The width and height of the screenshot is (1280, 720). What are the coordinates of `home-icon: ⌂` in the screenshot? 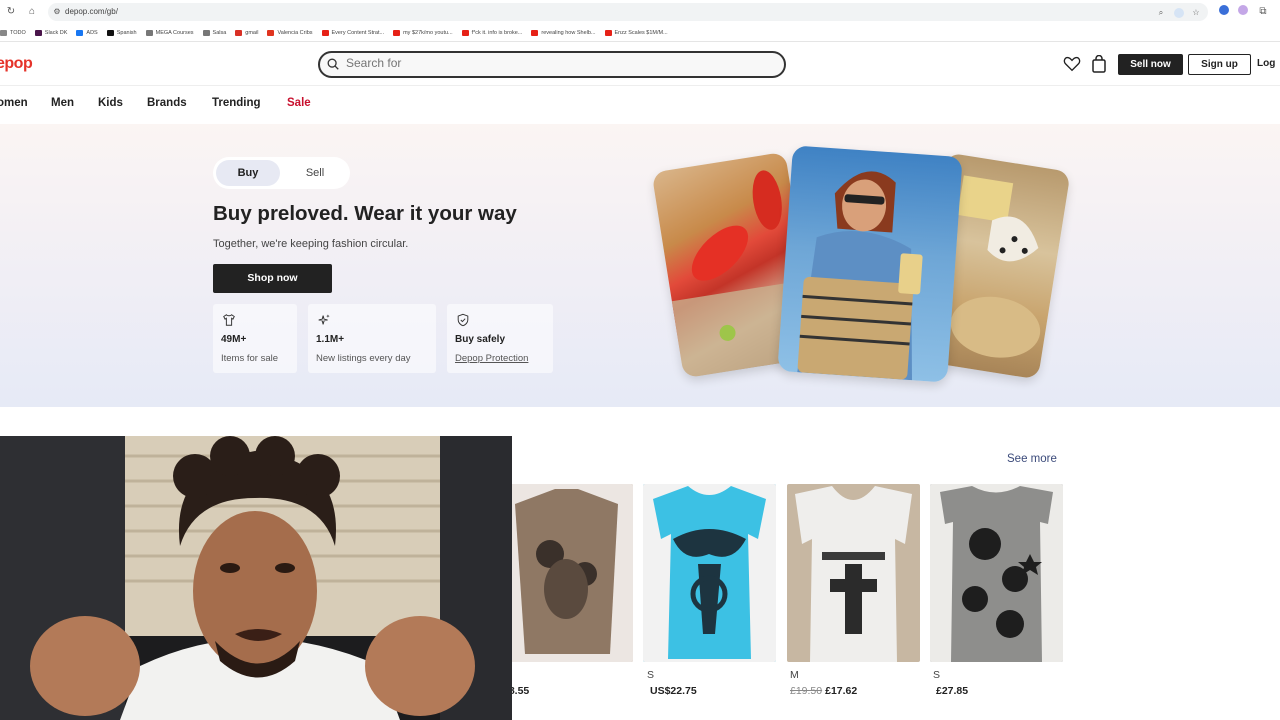 It's located at (32, 12).